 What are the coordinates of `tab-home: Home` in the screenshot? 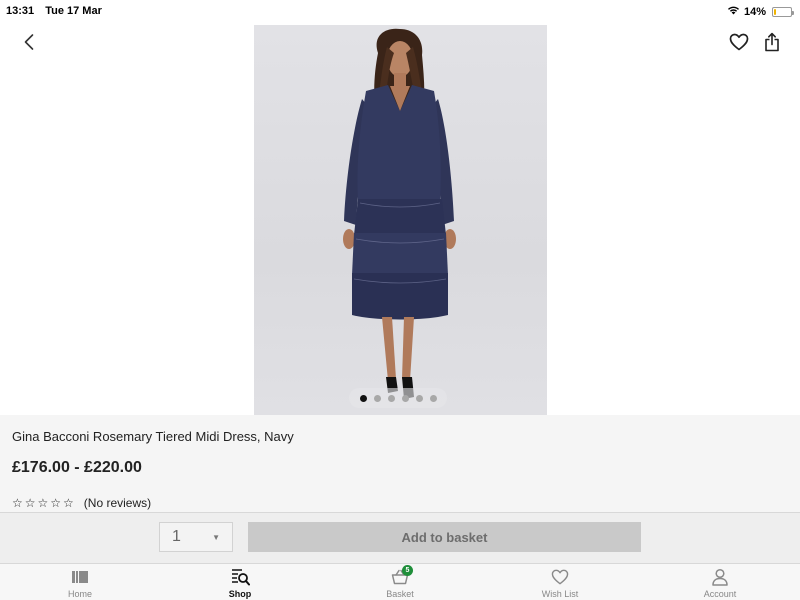 It's located at (80, 582).